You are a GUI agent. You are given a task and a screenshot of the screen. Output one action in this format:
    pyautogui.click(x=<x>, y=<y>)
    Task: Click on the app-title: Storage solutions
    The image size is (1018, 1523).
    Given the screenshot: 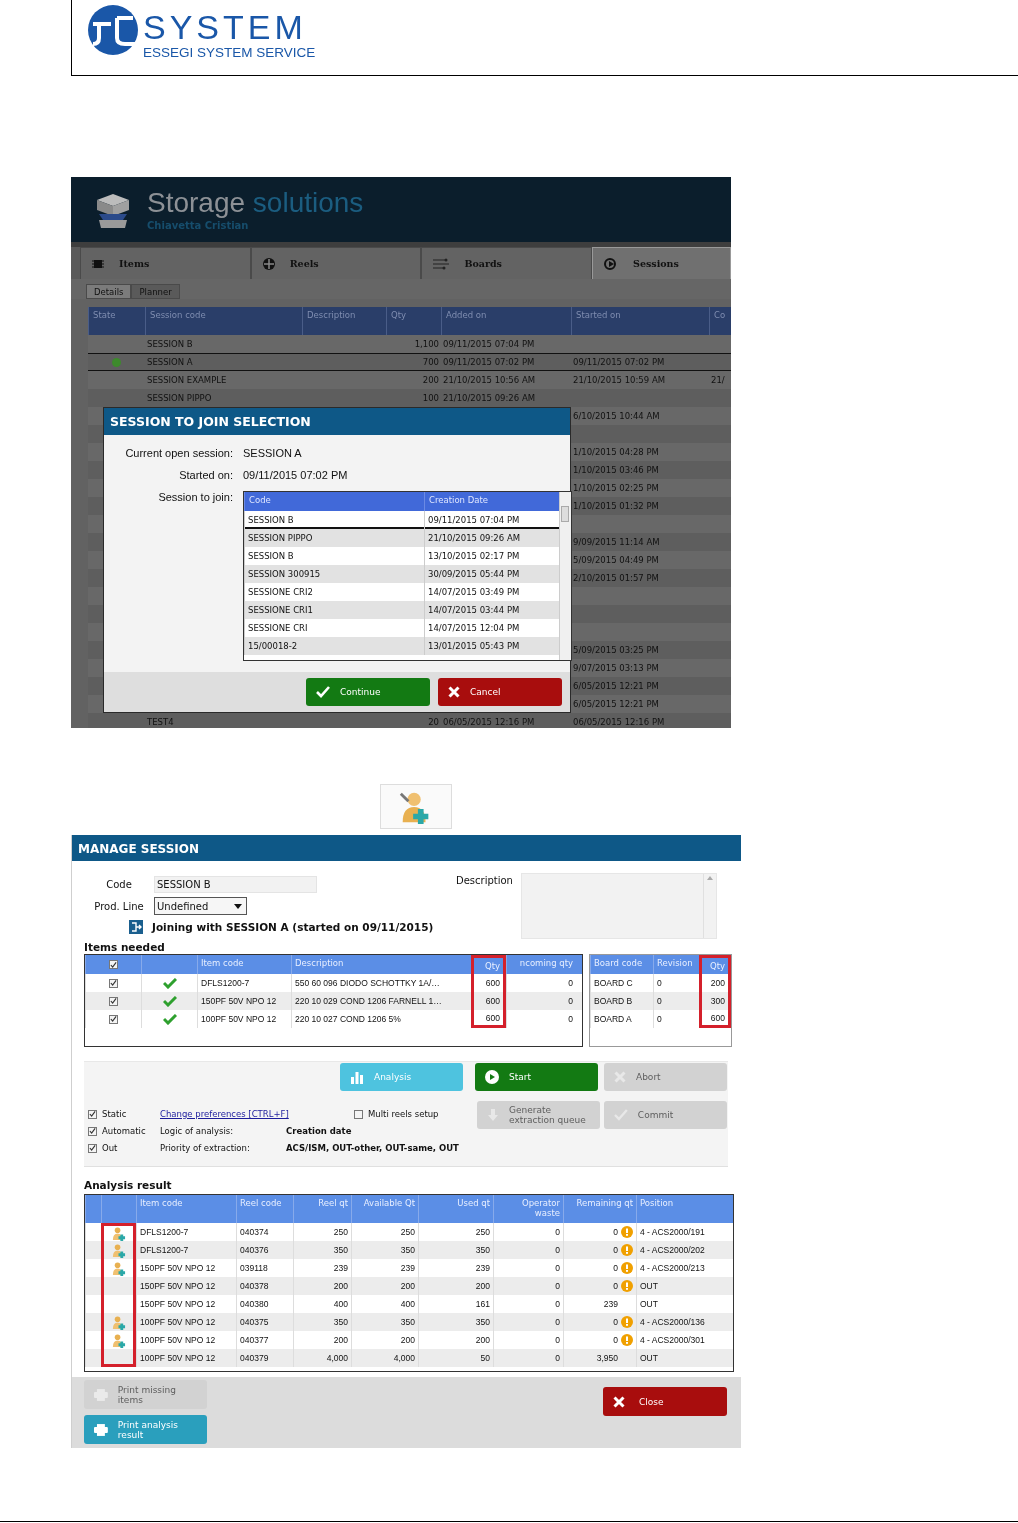 What is the action you would take?
    pyautogui.click(x=255, y=203)
    